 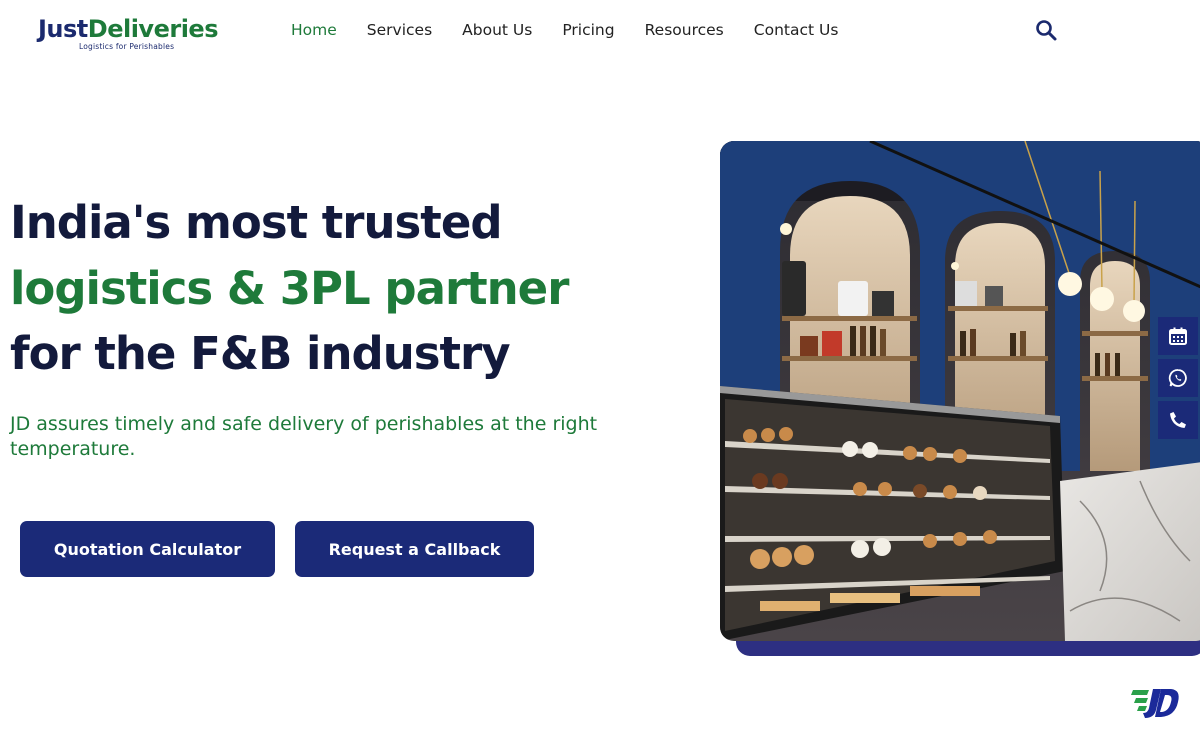 I want to click on phone-icon, so click(x=1178, y=420).